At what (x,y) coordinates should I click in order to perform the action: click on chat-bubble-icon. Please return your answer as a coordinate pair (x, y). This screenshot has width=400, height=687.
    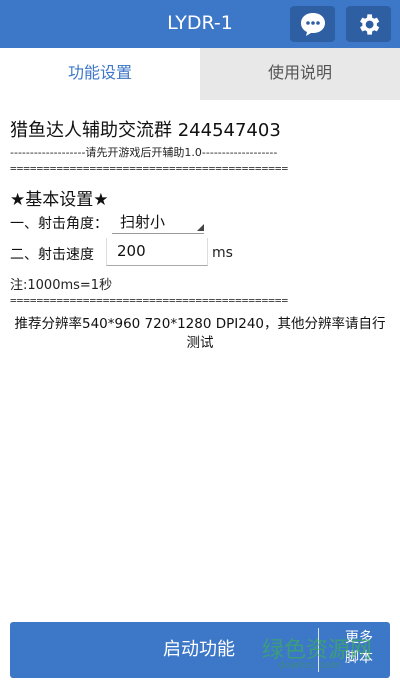
    Looking at the image, I should click on (313, 24).